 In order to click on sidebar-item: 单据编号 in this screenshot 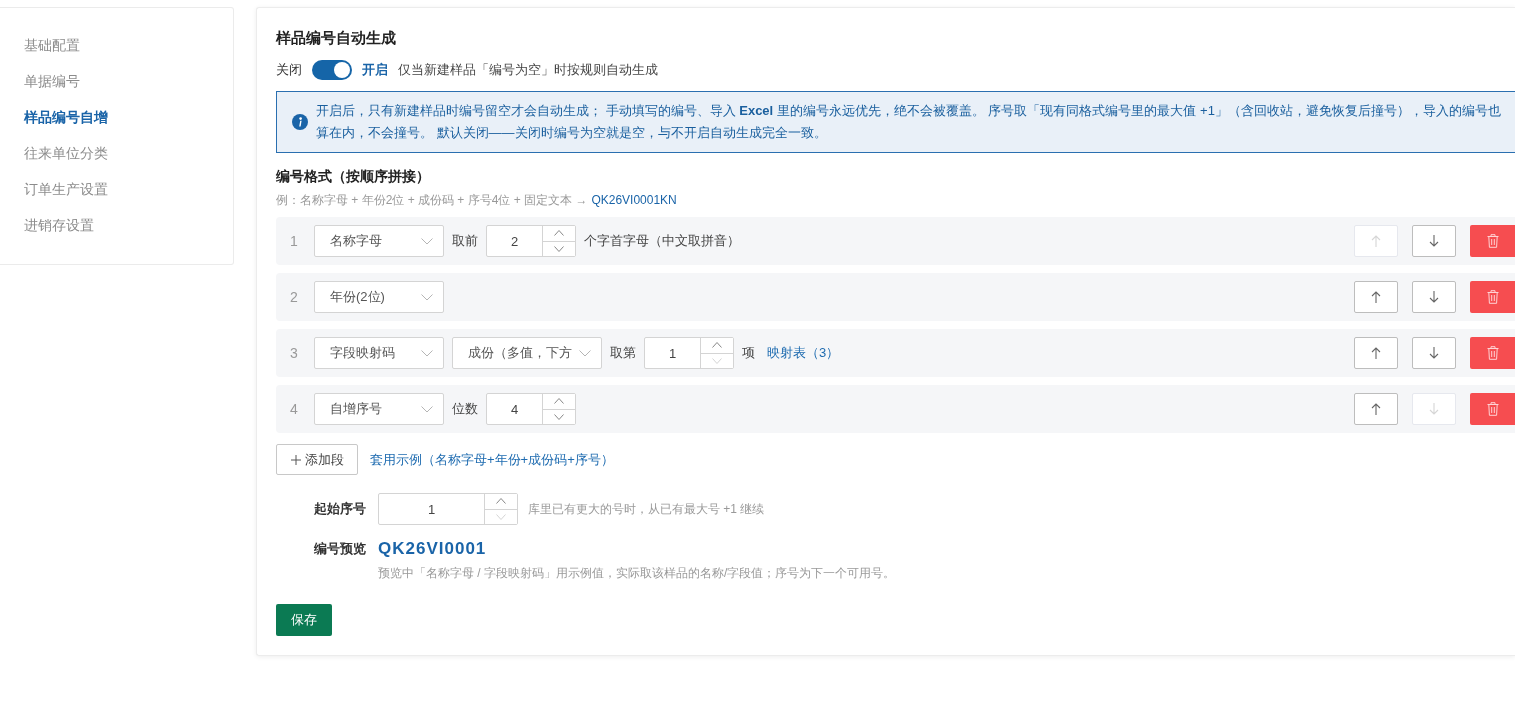, I will do `click(52, 81)`.